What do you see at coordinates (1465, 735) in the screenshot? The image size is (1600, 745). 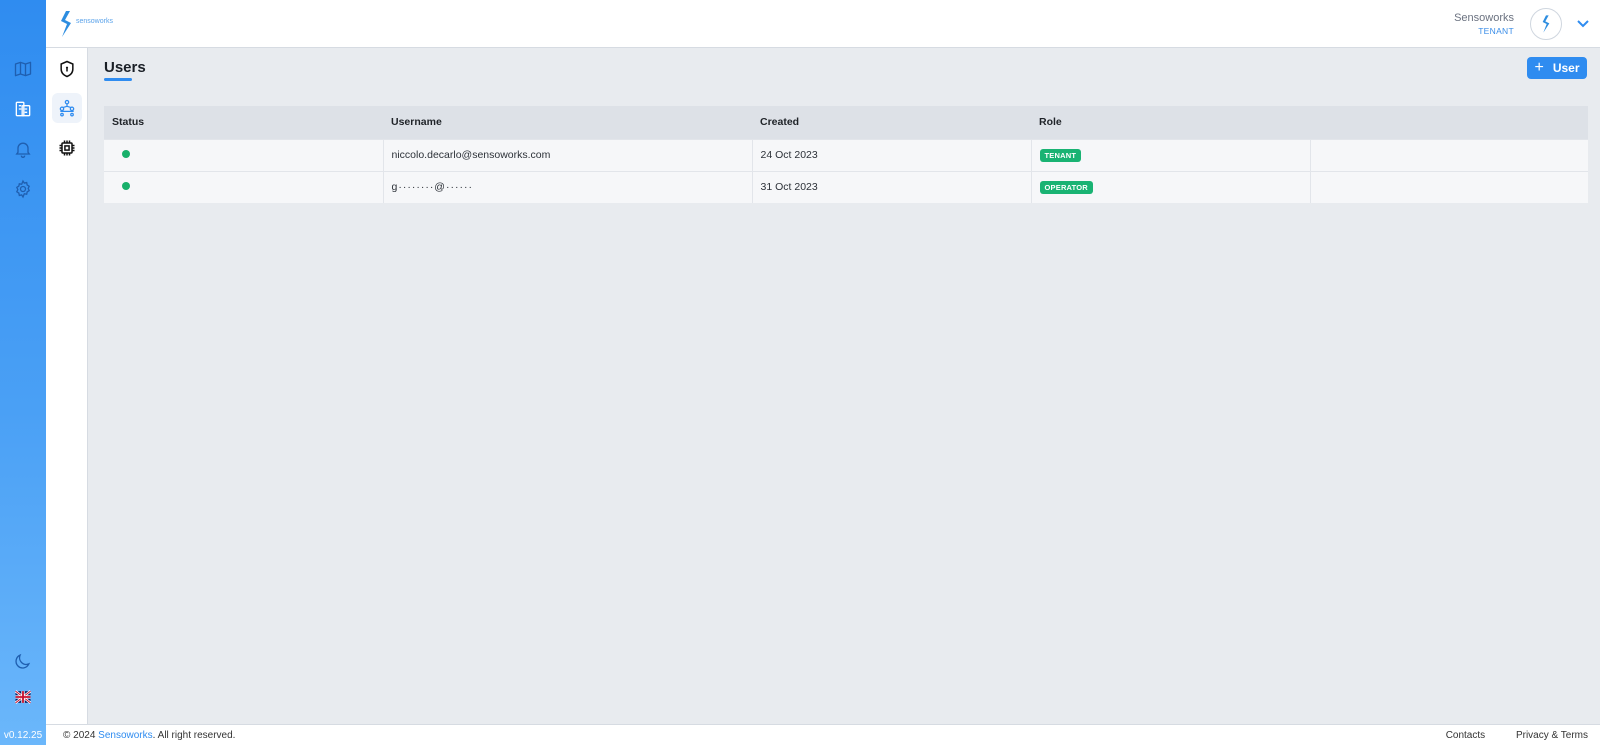 I see `contacts-link: Contacts` at bounding box center [1465, 735].